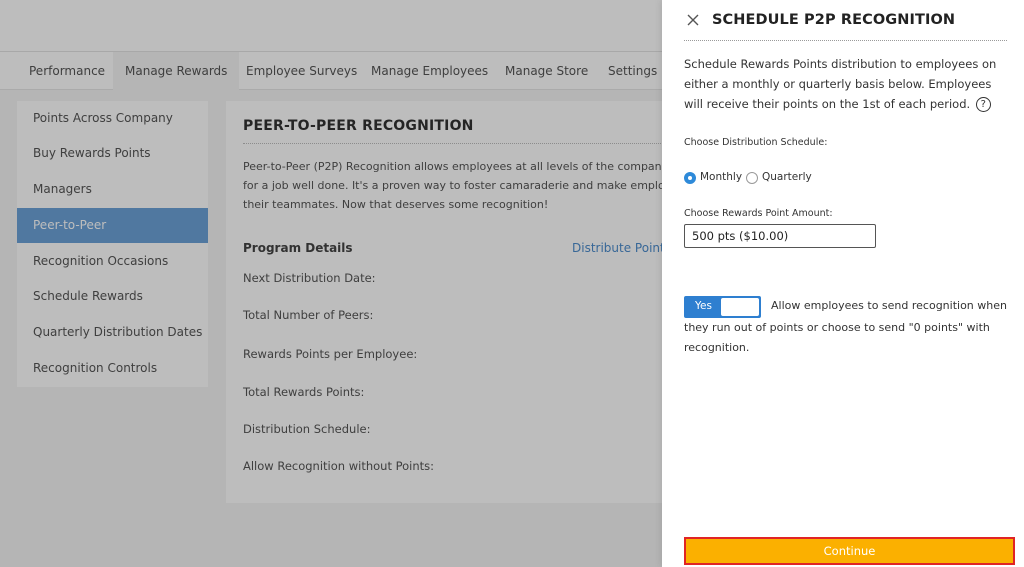  I want to click on help-icon: ?, so click(983, 104).